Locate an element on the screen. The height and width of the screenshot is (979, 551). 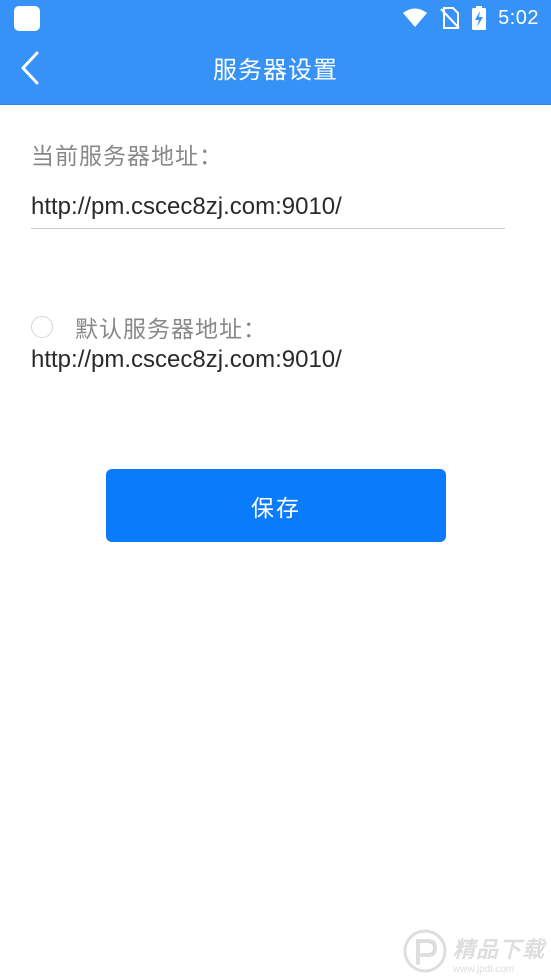
default-server-option: 默认服务器地址： is located at coordinates (149, 327).